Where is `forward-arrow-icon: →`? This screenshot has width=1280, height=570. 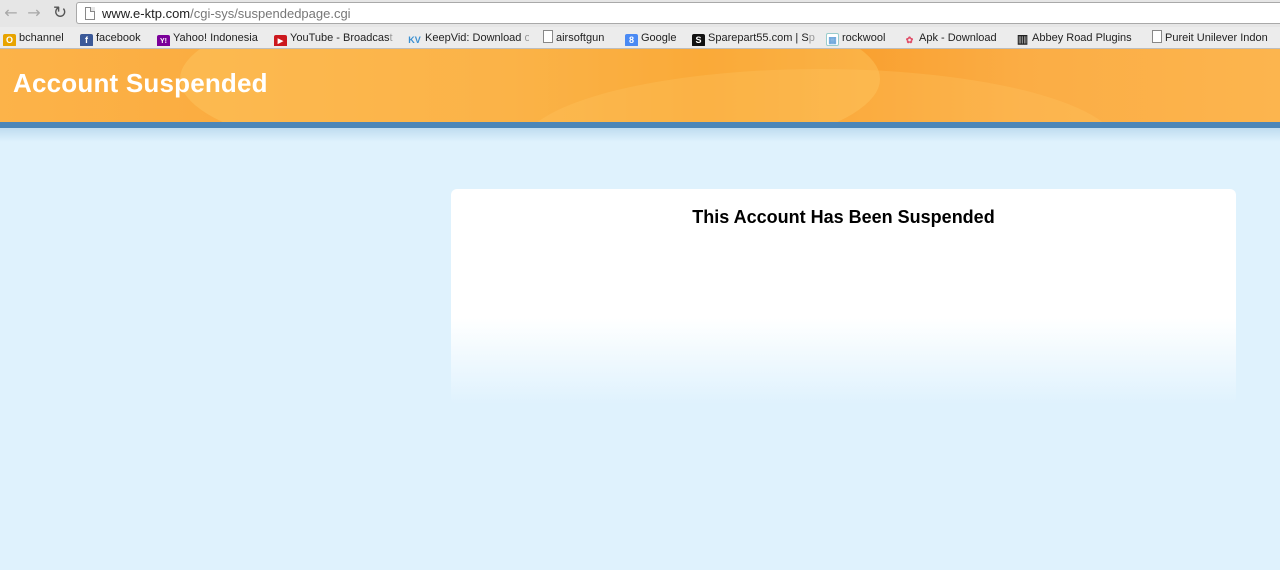
forward-arrow-icon: → is located at coordinates (34, 13).